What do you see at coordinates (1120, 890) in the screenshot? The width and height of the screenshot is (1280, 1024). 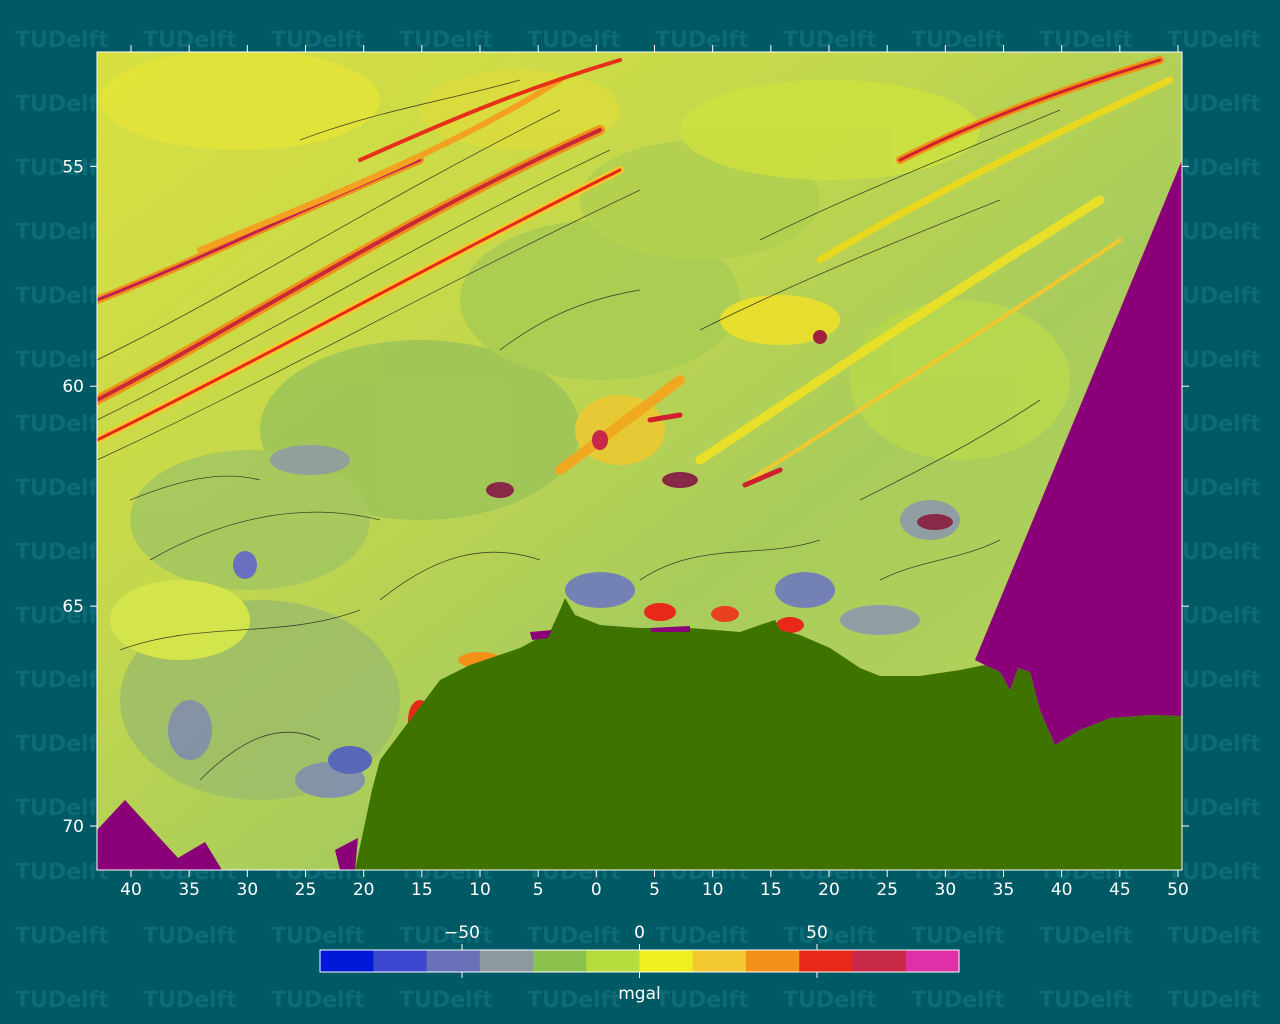 I see `x-tick-label: 45` at bounding box center [1120, 890].